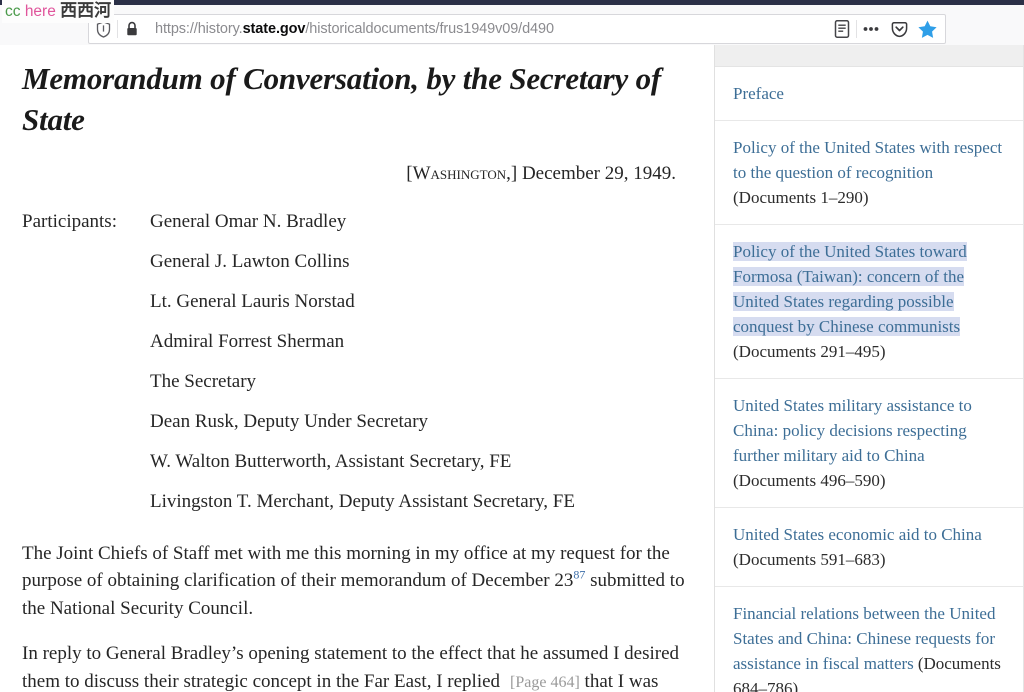 This screenshot has height=692, width=1024. I want to click on reader-view-icon, so click(842, 29).